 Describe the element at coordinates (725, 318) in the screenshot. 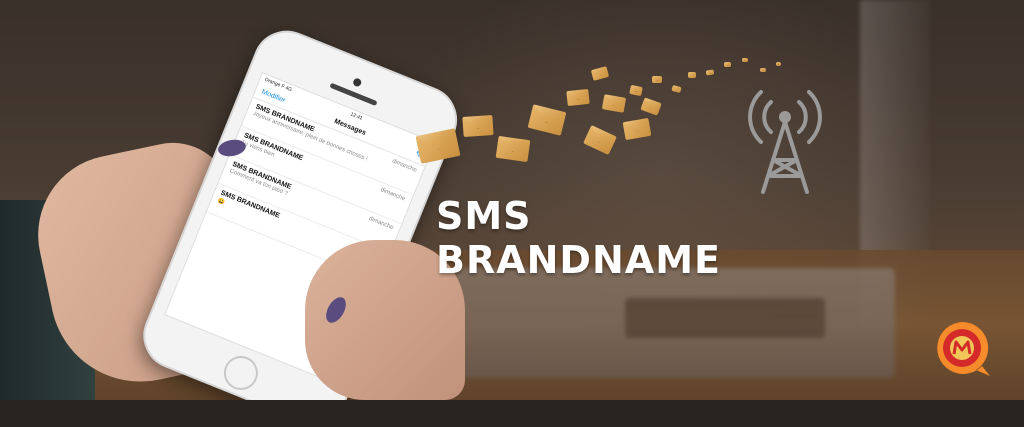

I see `laptop-keyboard` at that location.